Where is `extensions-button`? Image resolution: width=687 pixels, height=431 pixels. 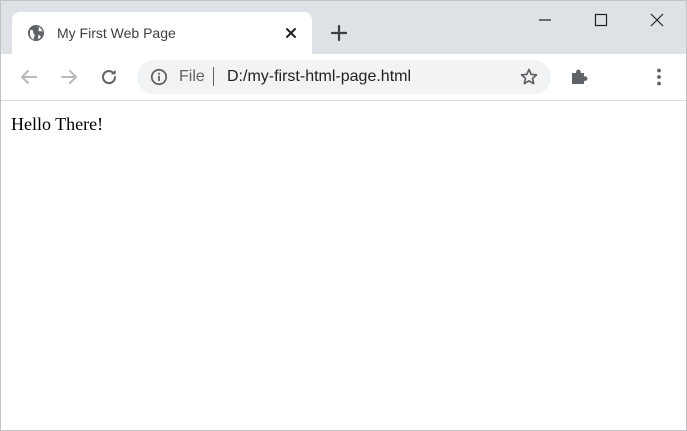
extensions-button is located at coordinates (579, 77).